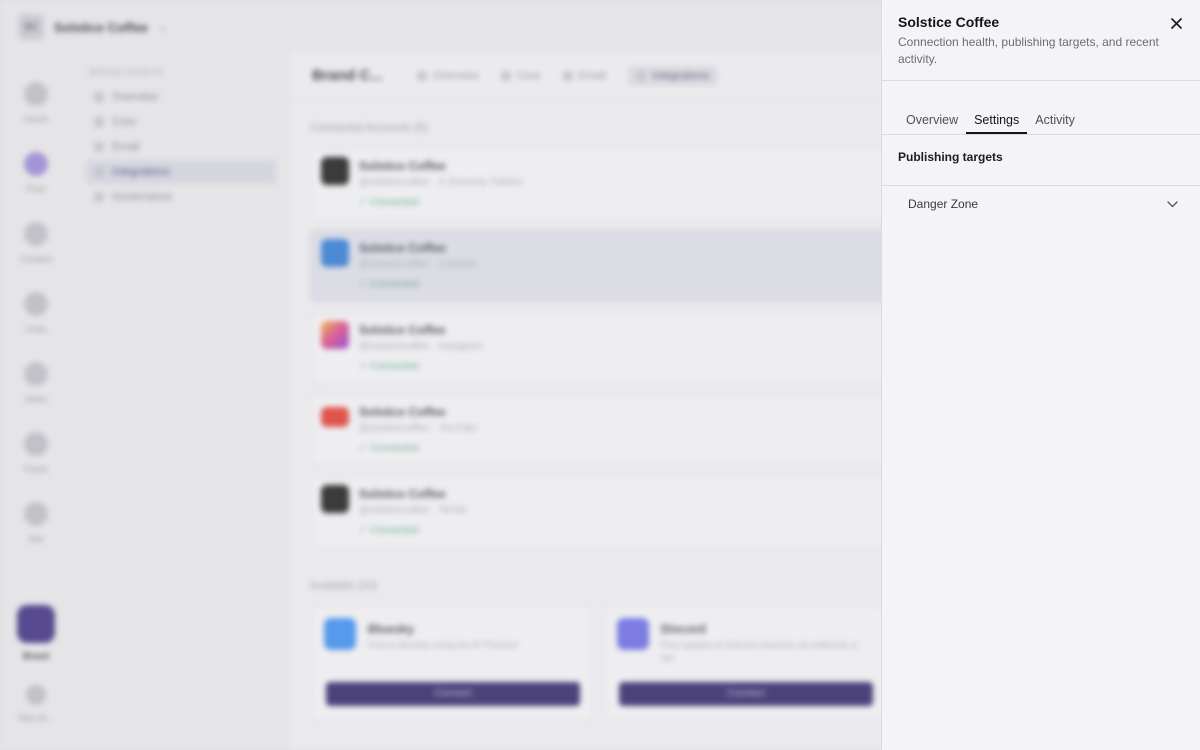 This screenshot has width=1200, height=750. Describe the element at coordinates (997, 121) in the screenshot. I see `tab-settings: Settings` at that location.